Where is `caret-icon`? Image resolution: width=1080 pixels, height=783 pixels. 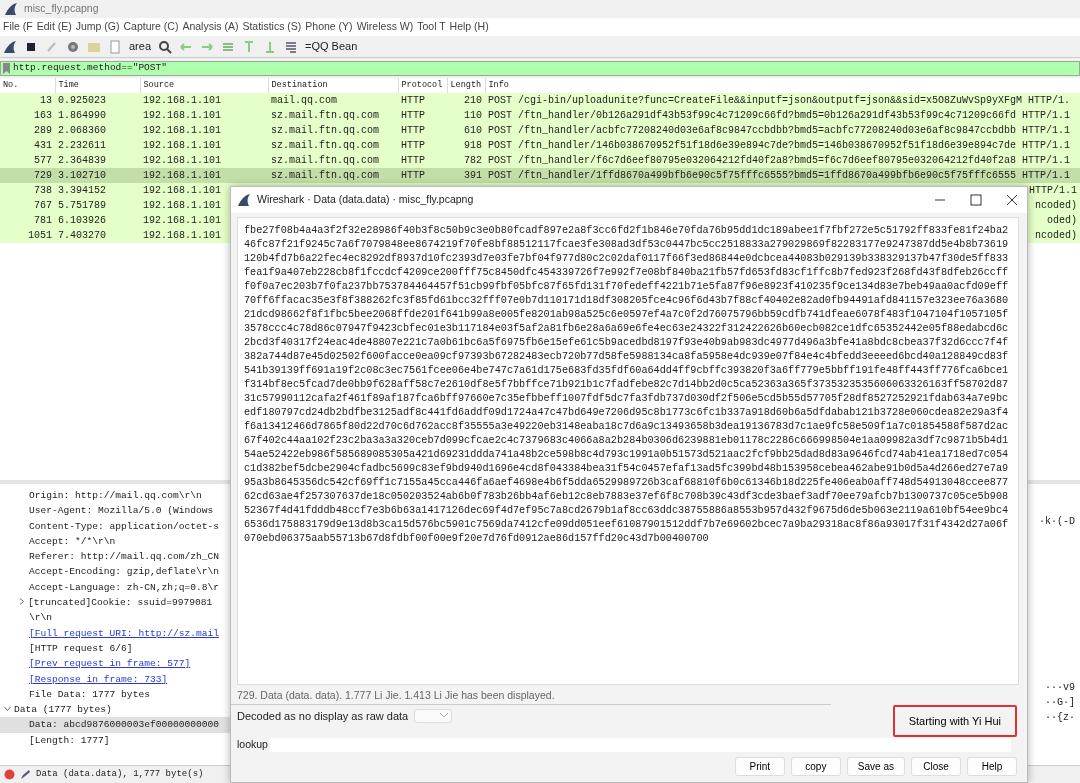 caret-icon is located at coordinates (443, 716).